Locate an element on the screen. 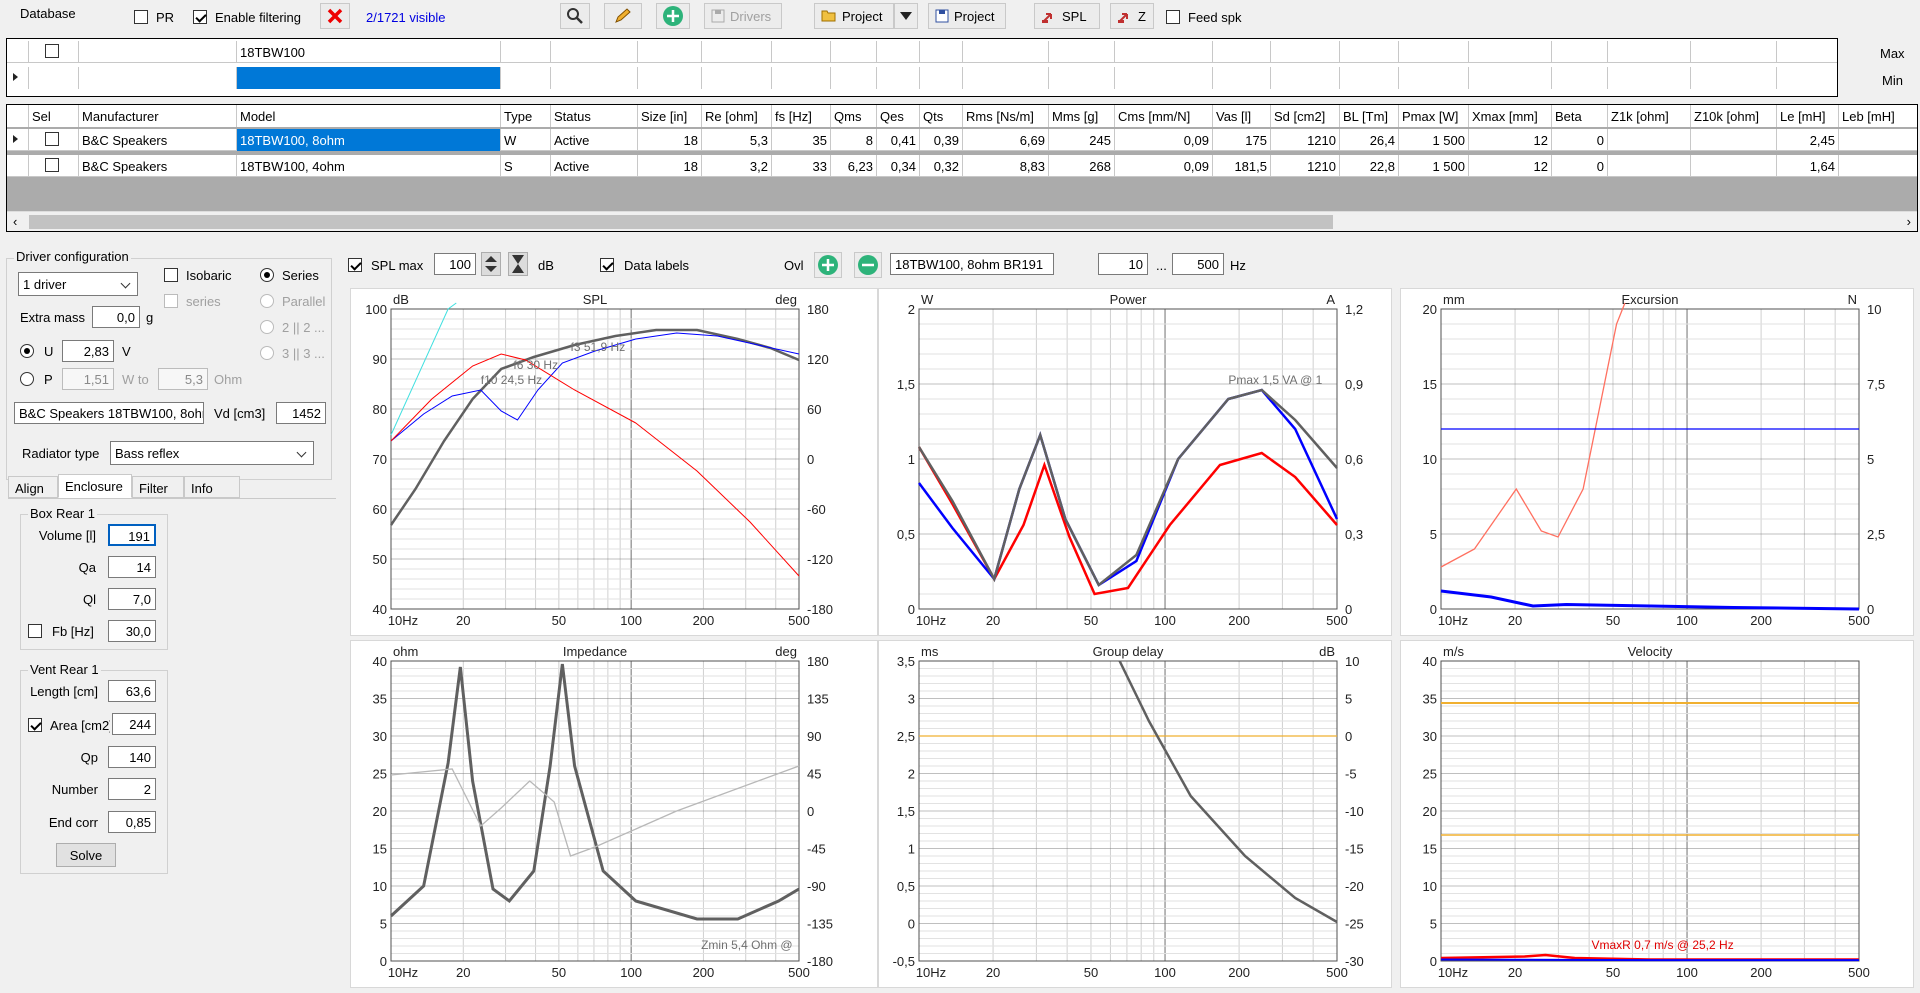  add-button is located at coordinates (673, 16).